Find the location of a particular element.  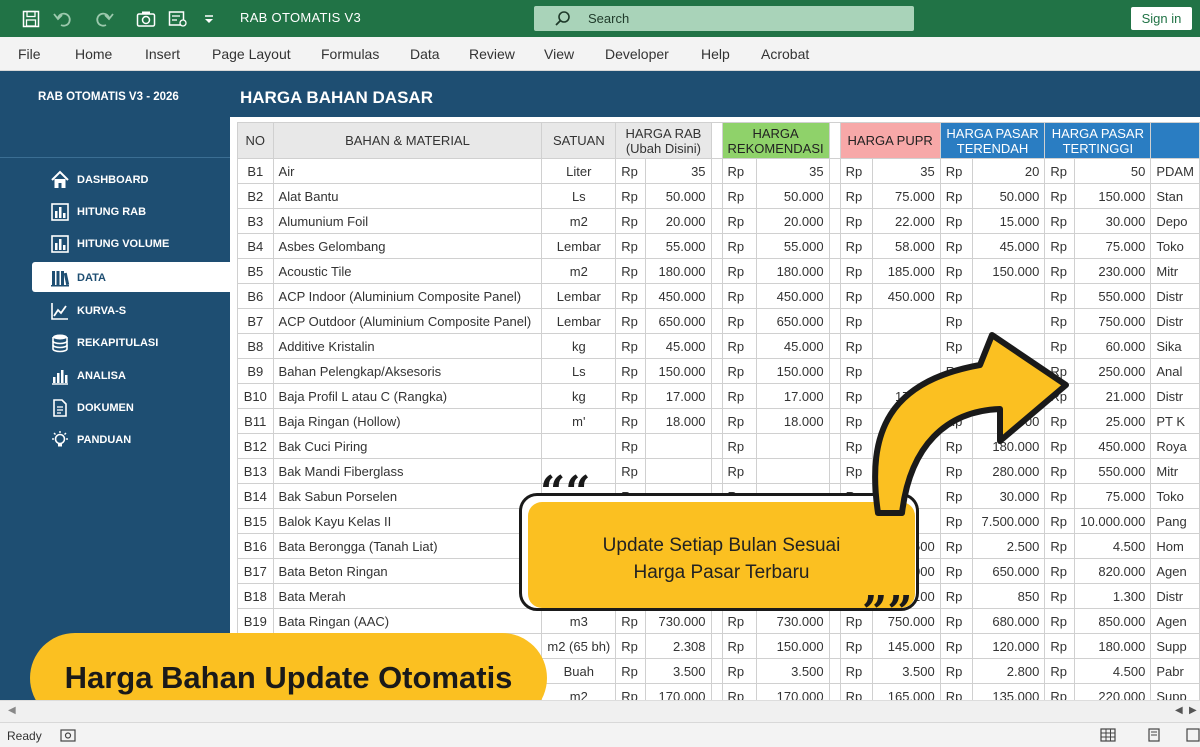

cell-source: Agen is located at coordinates (1175, 621).